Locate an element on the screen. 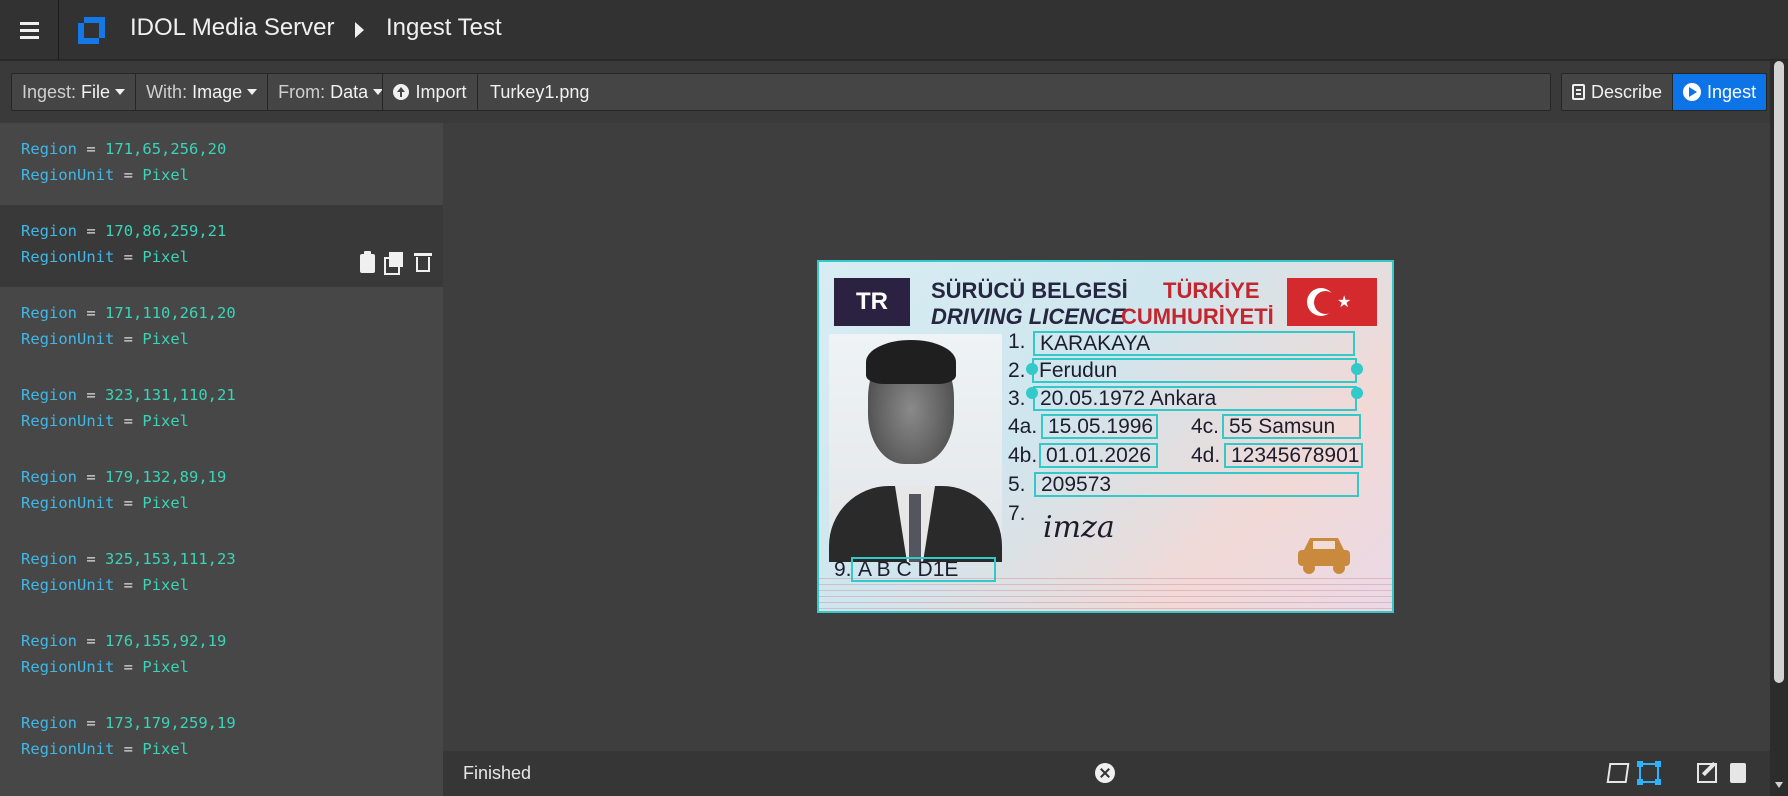  ingest-options-group: Ingest: File With: Image From: Data is located at coordinates (203, 92).